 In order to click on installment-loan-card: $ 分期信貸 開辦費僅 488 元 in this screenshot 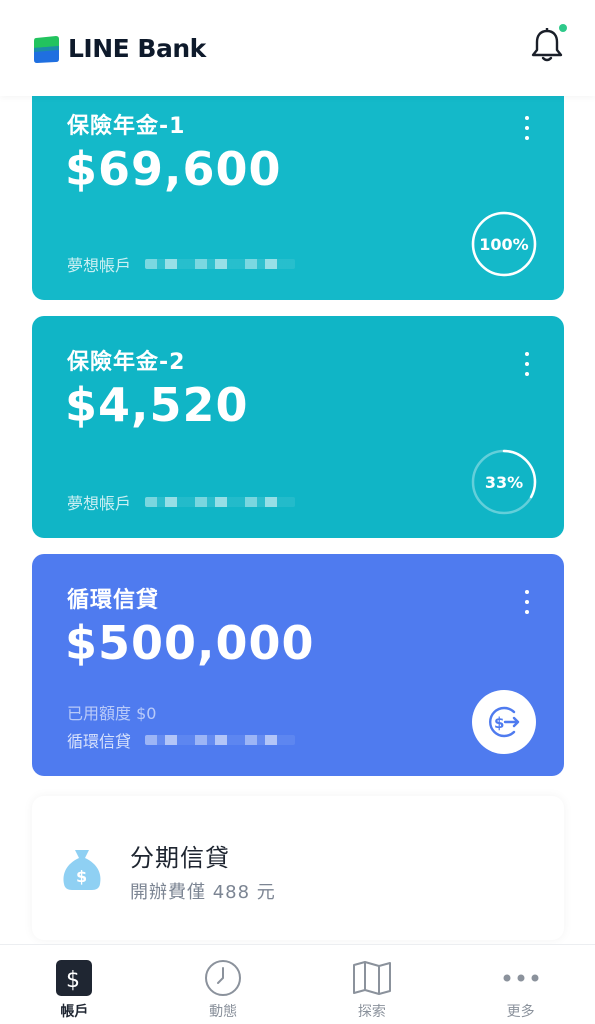, I will do `click(298, 868)`.